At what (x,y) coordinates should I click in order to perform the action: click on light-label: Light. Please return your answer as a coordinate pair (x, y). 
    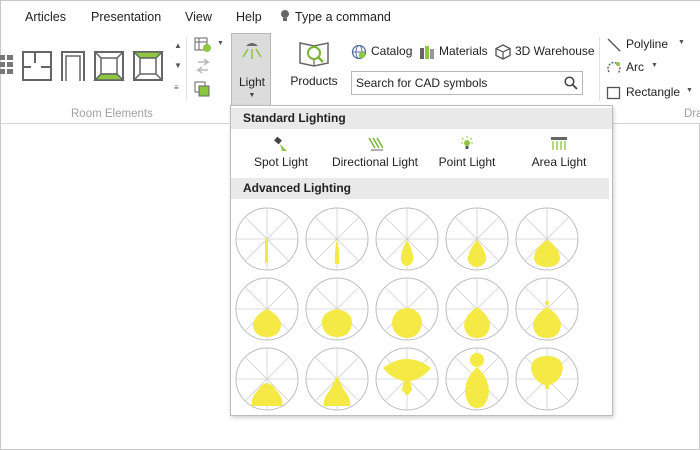
    Looking at the image, I should click on (252, 82).